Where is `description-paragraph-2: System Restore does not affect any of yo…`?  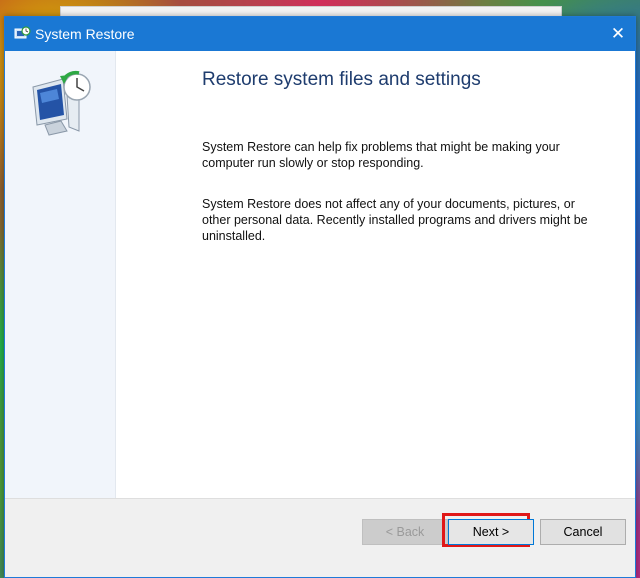
description-paragraph-2: System Restore does not affect any of yo… is located at coordinates (395, 220).